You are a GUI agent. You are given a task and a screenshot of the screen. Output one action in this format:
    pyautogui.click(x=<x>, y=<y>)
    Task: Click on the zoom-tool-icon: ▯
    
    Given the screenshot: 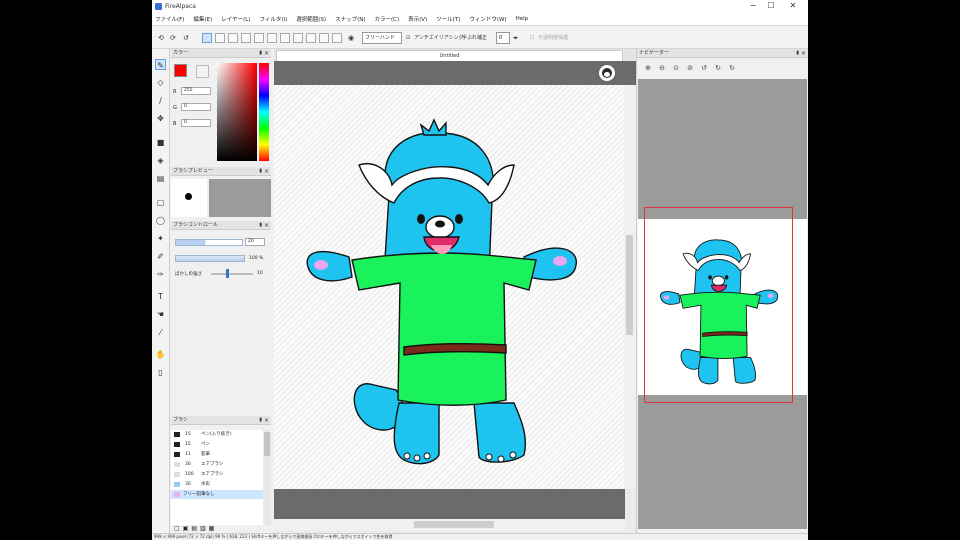 What is the action you would take?
    pyautogui.click(x=160, y=372)
    